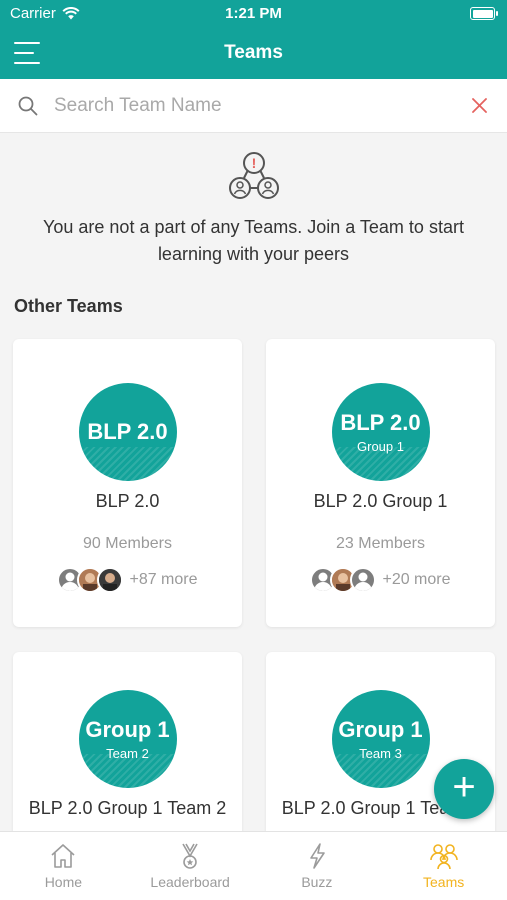 Image resolution: width=507 pixels, height=900 pixels. Describe the element at coordinates (484, 13) in the screenshot. I see `battery-icon` at that location.